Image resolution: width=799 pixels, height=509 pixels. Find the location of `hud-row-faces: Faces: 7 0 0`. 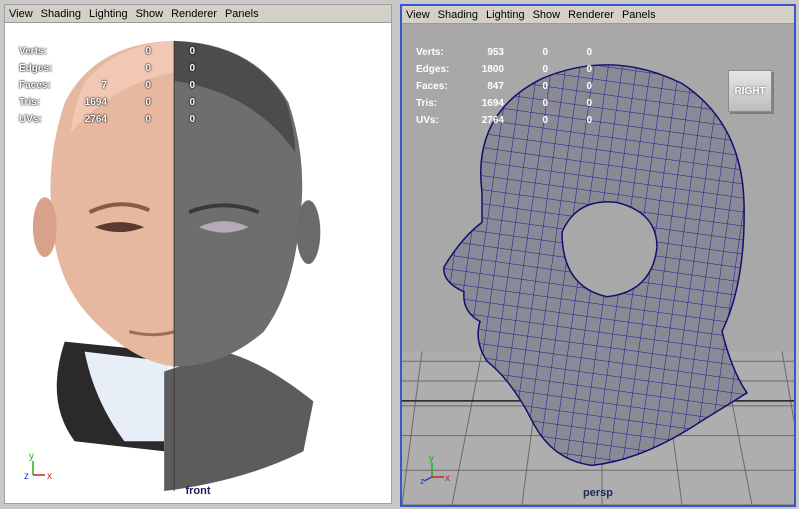

hud-row-faces: Faces: 7 0 0 is located at coordinates (107, 85).